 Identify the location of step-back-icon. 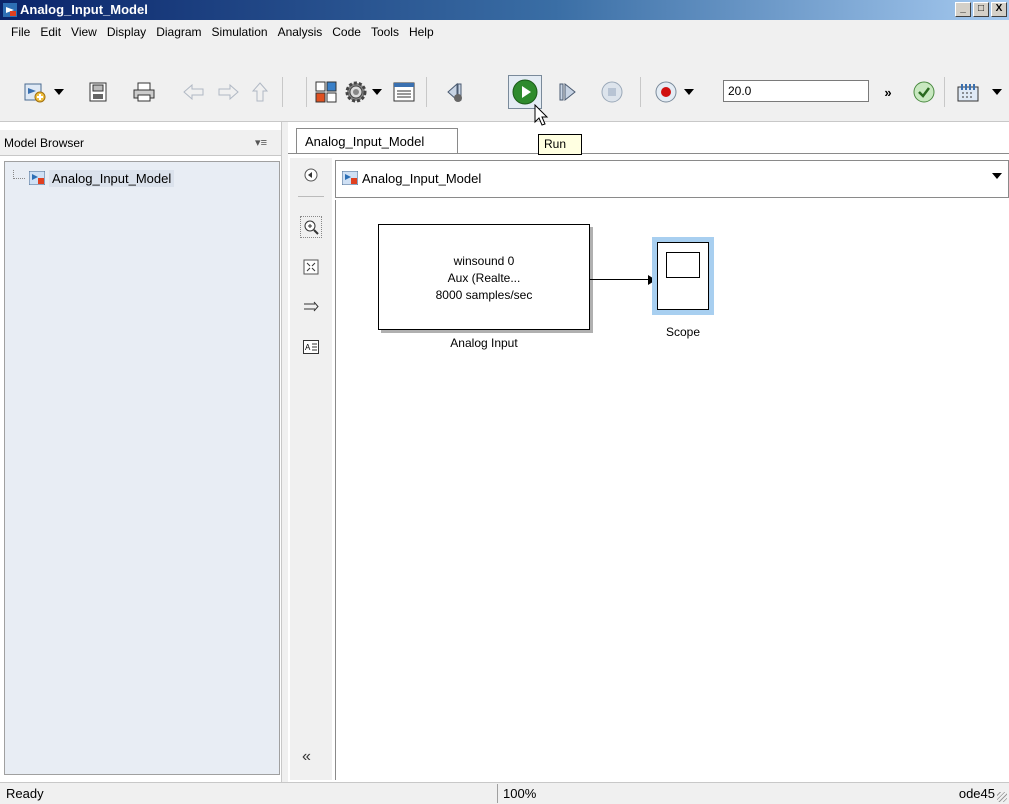
(454, 92).